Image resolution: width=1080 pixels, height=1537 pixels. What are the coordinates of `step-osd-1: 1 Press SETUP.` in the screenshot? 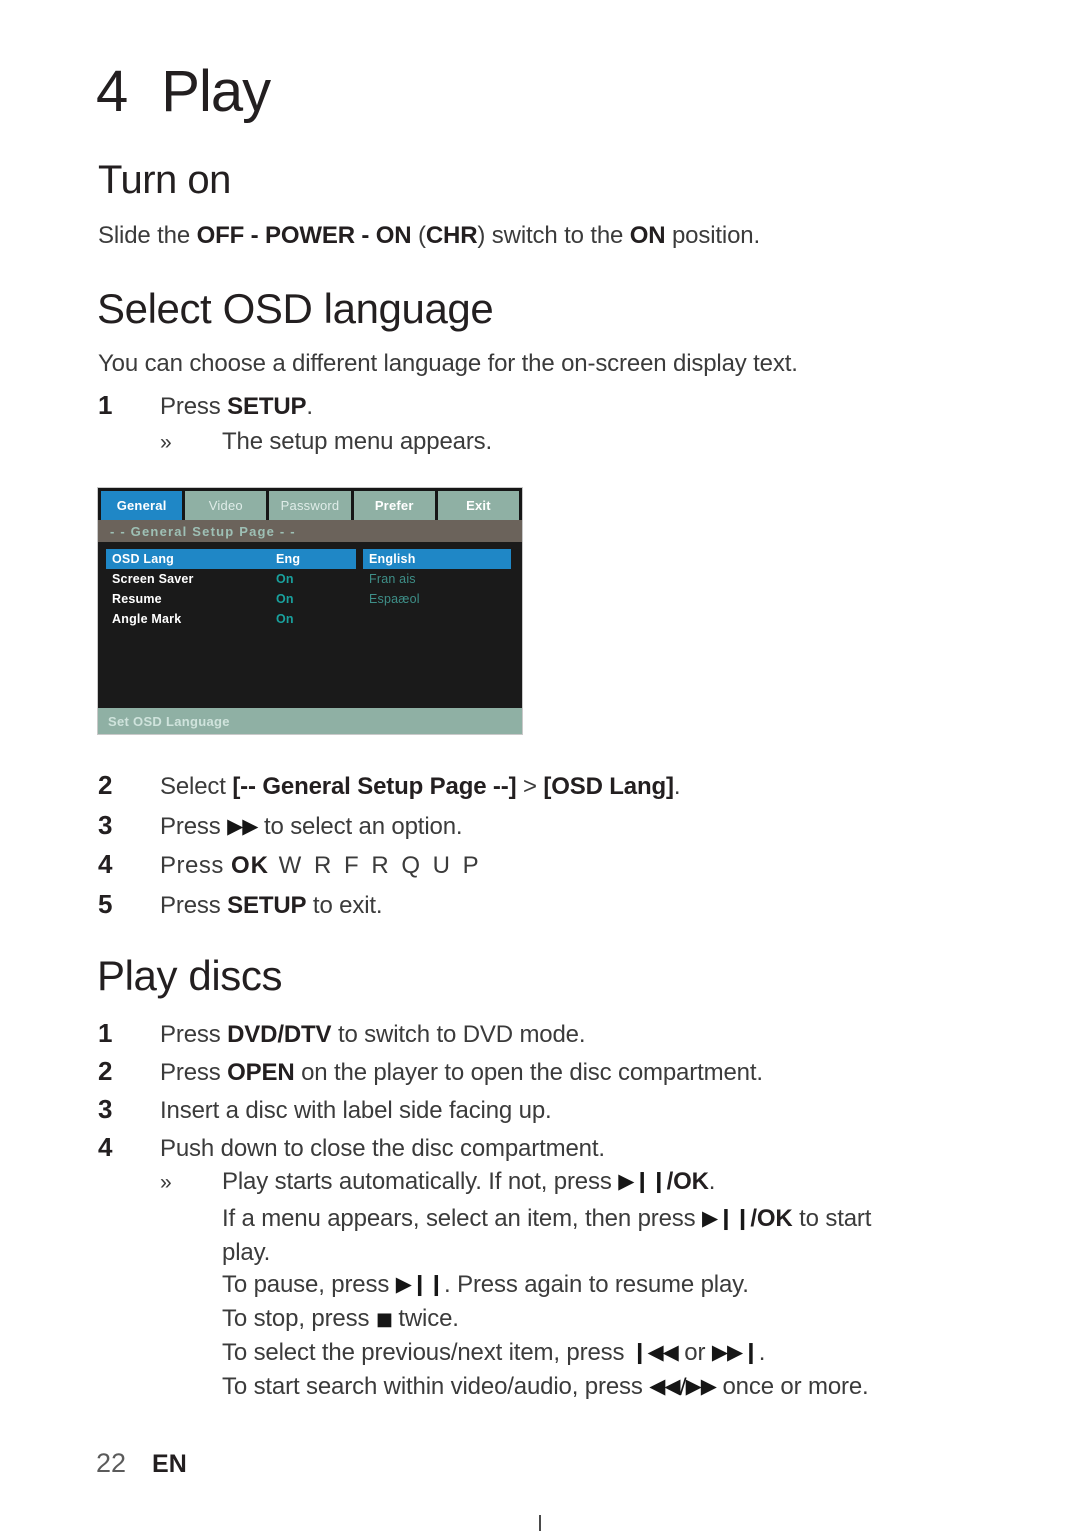 It's located at (205, 405).